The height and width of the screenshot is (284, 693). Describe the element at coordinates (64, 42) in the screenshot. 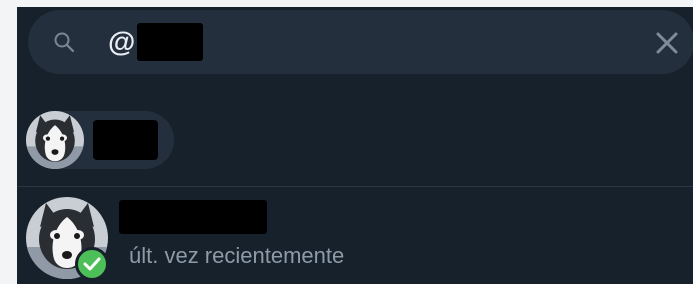

I see `search-icon` at that location.